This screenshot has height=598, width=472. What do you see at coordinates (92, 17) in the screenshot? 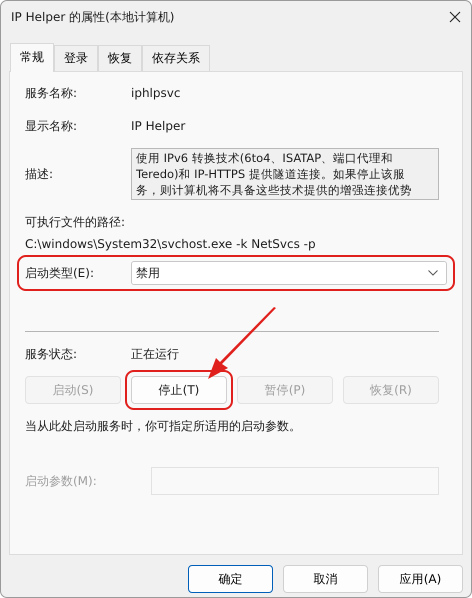
I see `window-title: IP Helper 的属性(本地计算机)` at bounding box center [92, 17].